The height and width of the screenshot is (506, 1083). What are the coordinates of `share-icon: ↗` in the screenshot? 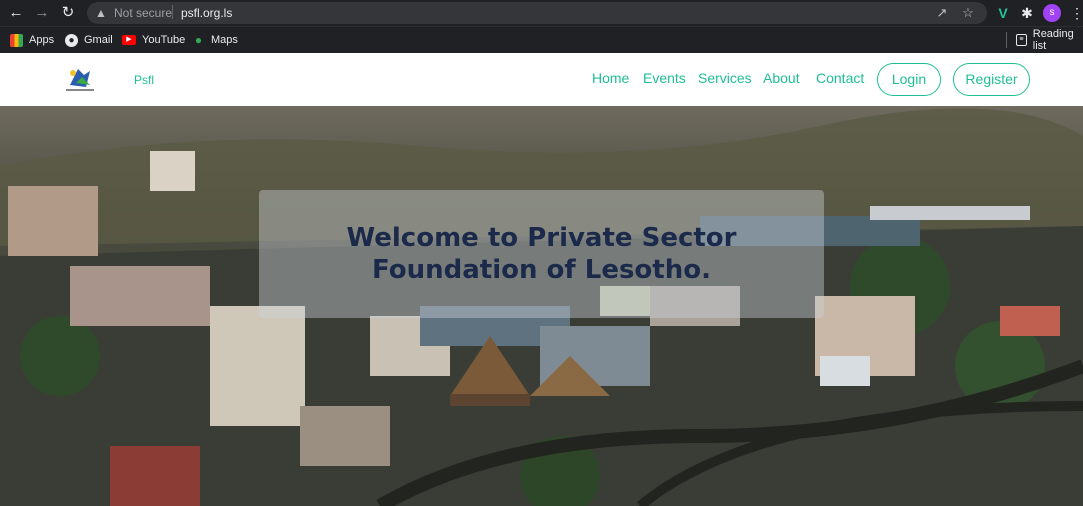 It's located at (942, 13).